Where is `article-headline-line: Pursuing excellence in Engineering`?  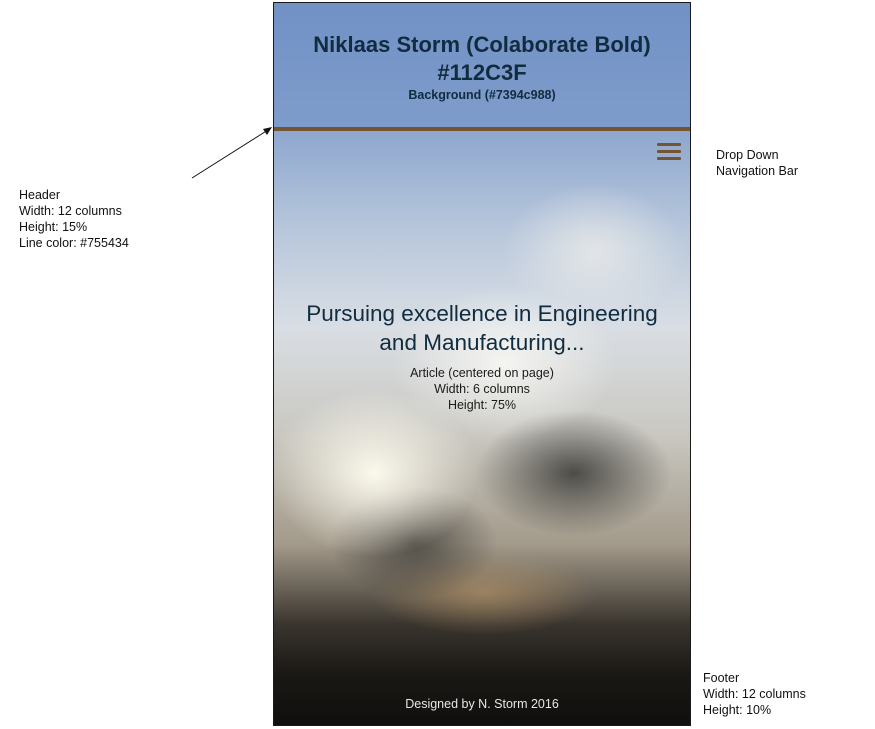
article-headline-line: Pursuing excellence in Engineering is located at coordinates (482, 313).